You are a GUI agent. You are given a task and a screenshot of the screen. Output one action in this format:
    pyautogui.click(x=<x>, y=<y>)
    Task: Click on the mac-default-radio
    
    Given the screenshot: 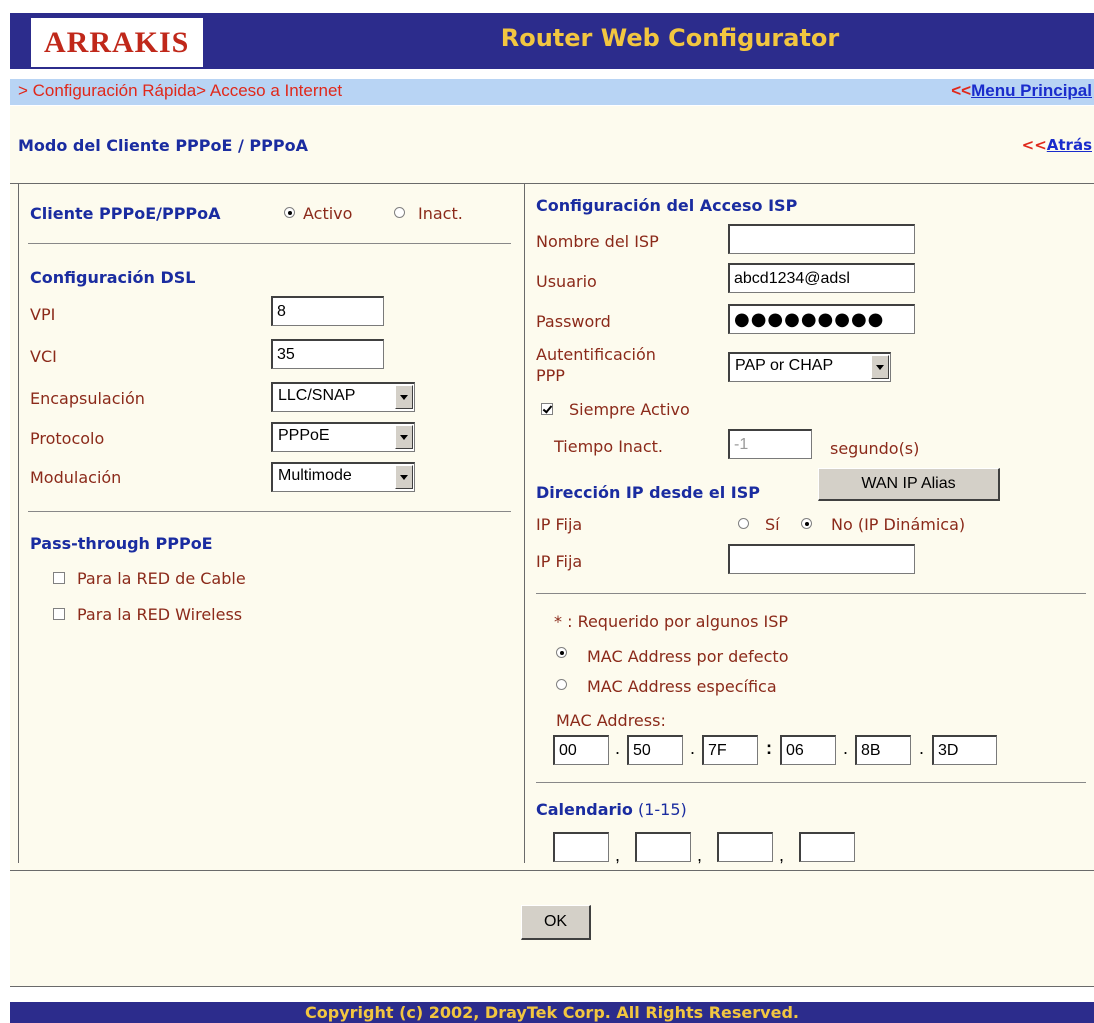 What is the action you would take?
    pyautogui.click(x=561, y=652)
    